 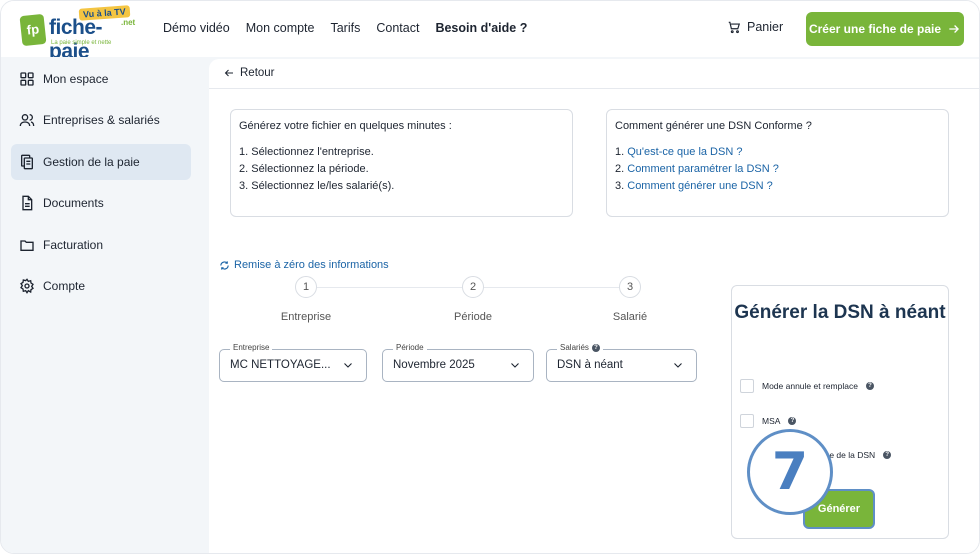 I want to click on select-label-text: Entreprise, so click(x=251, y=347).